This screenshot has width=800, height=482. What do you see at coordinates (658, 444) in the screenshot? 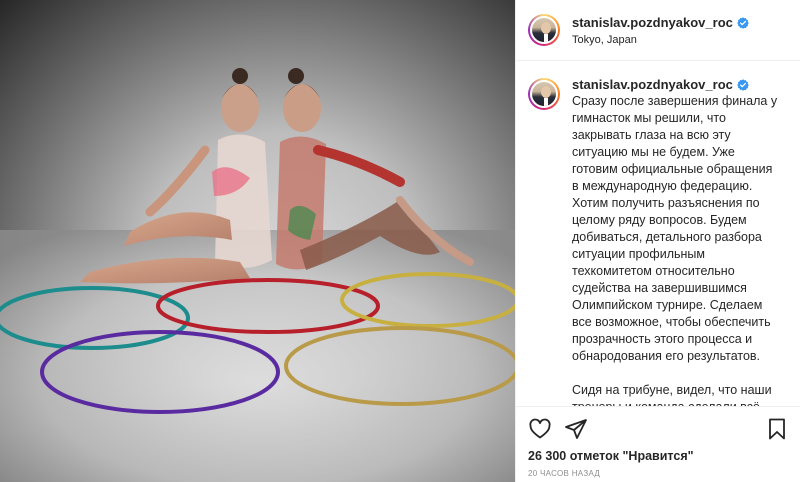
I see `post-actions: 26 300 отметок "Нравится" 20 часов назад` at bounding box center [658, 444].